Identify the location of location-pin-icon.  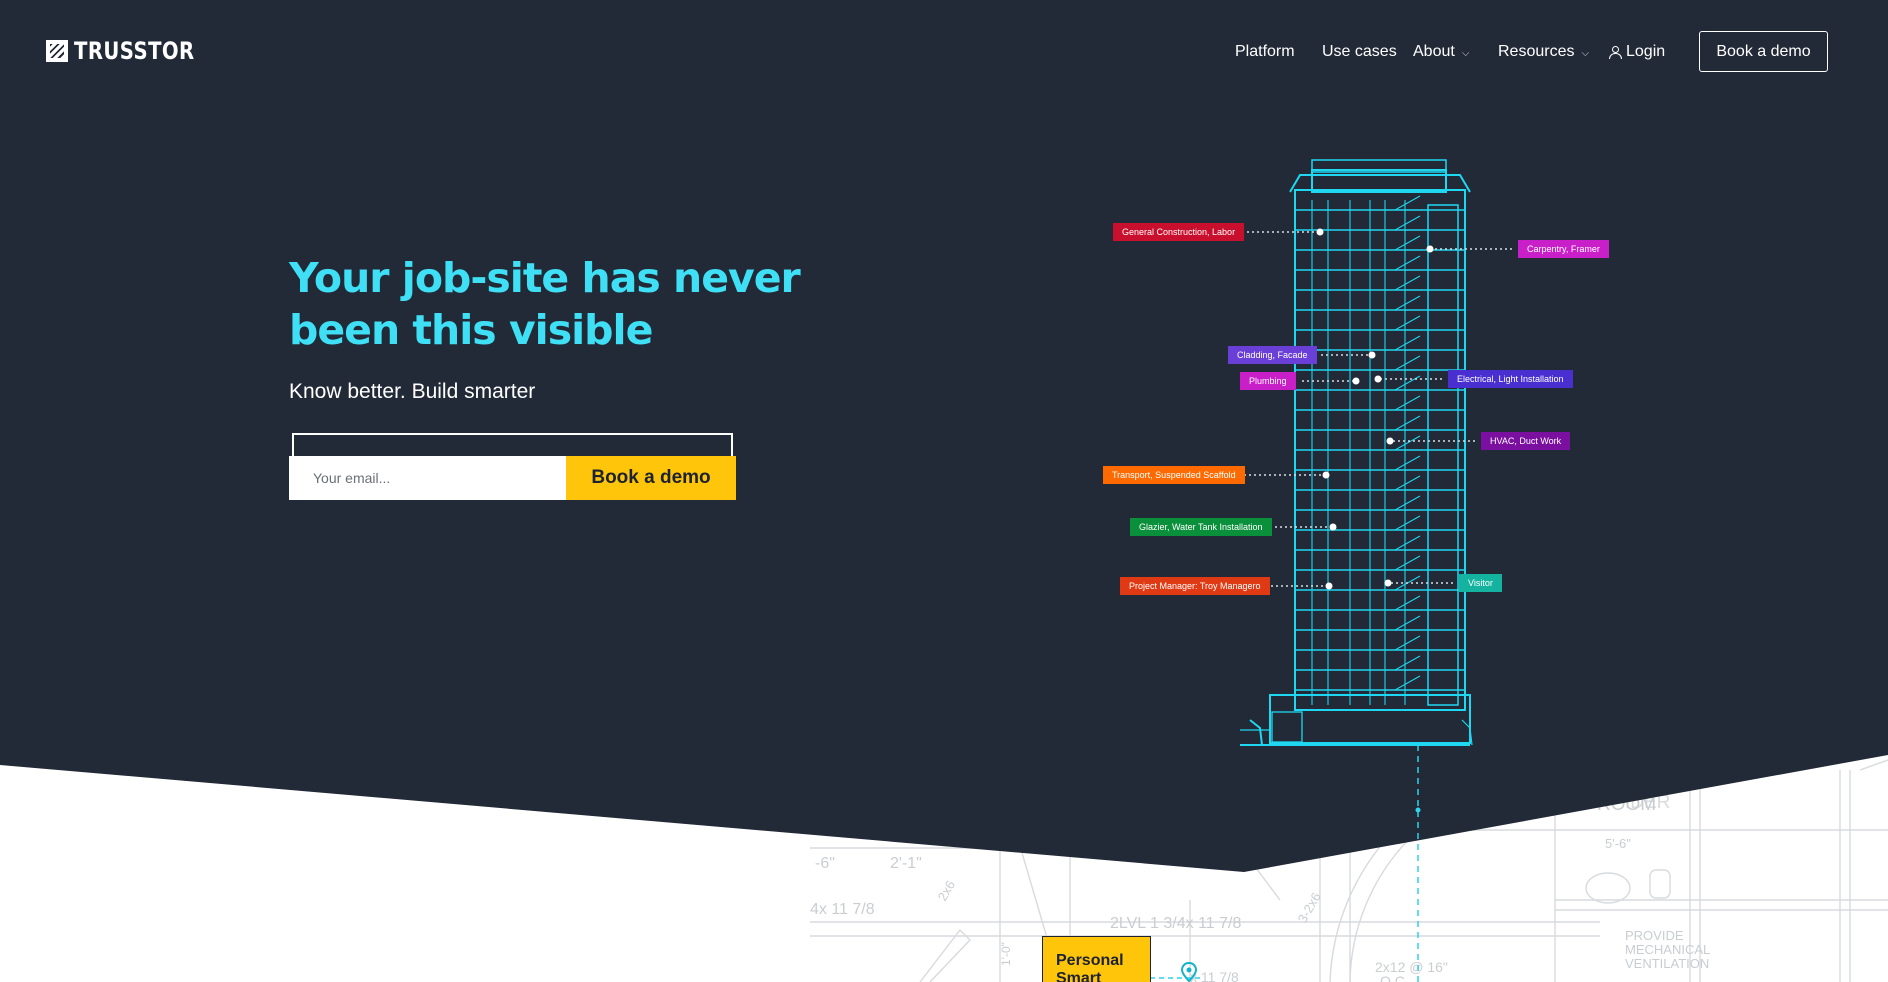
(1189, 972).